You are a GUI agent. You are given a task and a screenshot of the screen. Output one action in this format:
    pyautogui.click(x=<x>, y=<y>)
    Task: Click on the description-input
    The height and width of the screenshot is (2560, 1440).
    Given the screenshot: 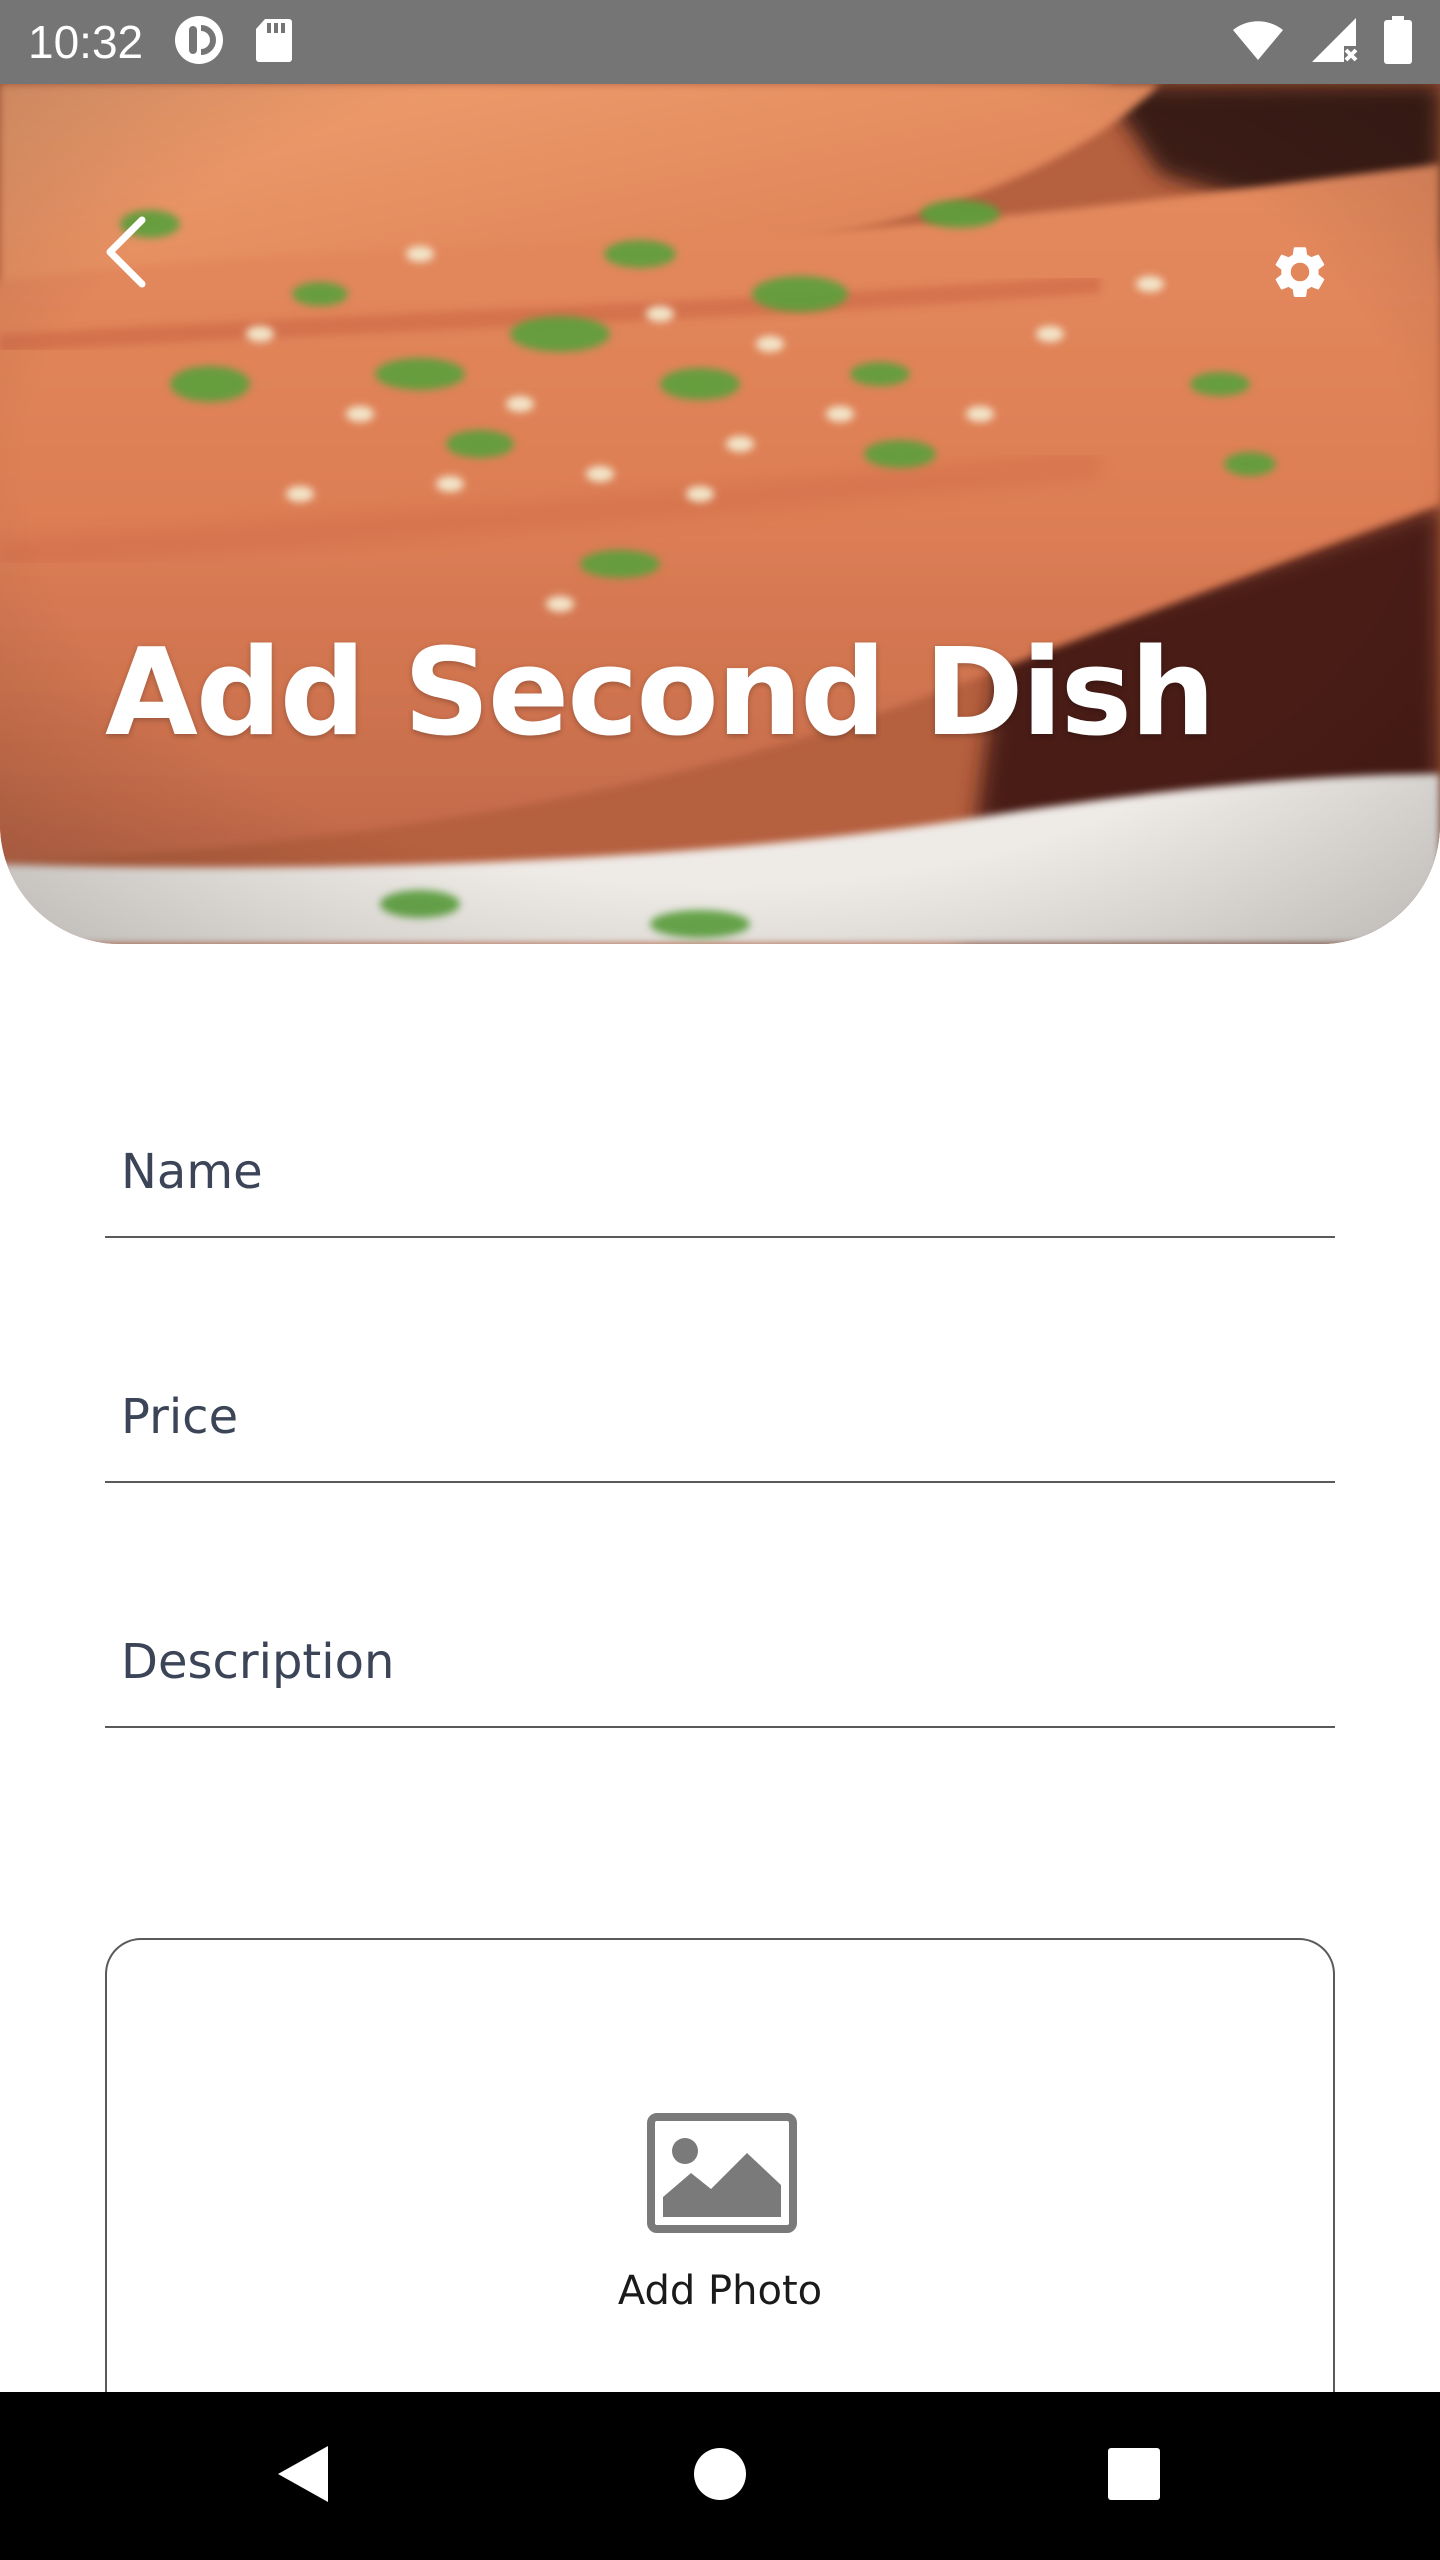 What is the action you would take?
    pyautogui.click(x=721, y=1662)
    